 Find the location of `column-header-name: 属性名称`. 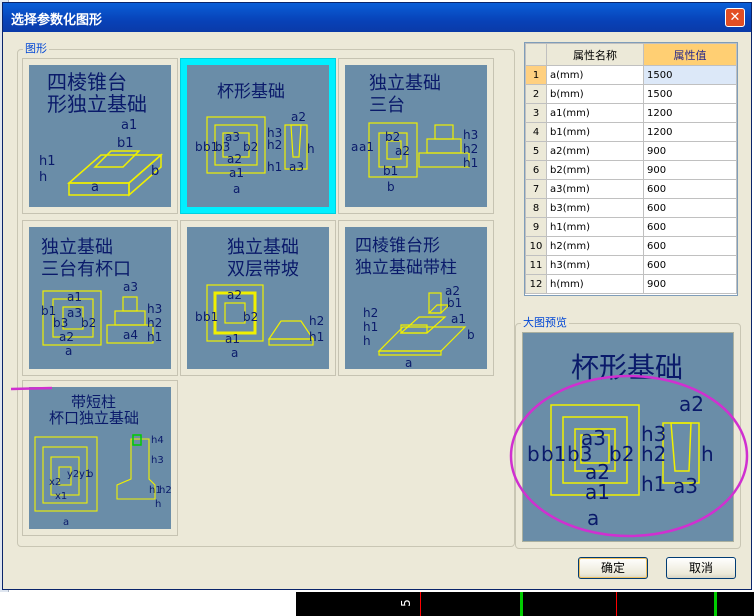

column-header-name: 属性名称 is located at coordinates (595, 54).